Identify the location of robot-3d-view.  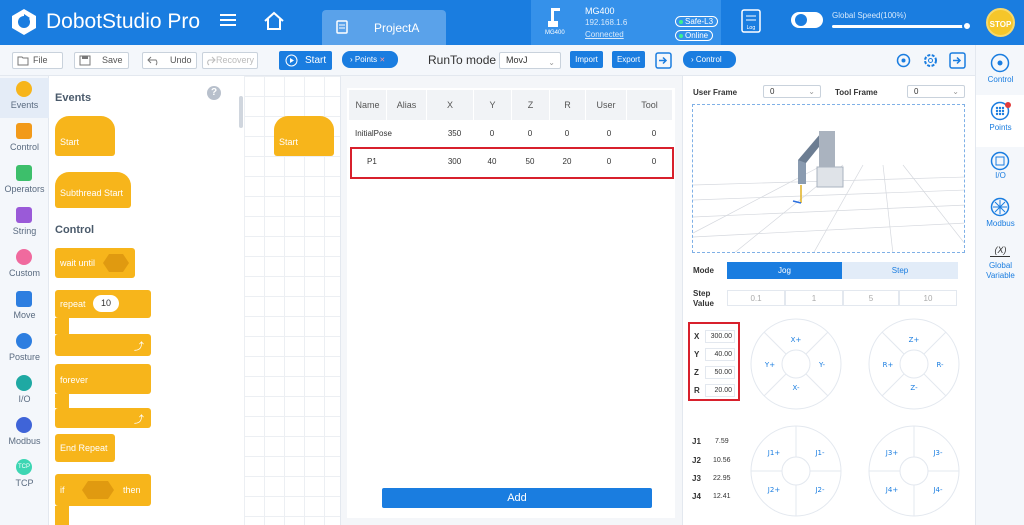
(828, 178).